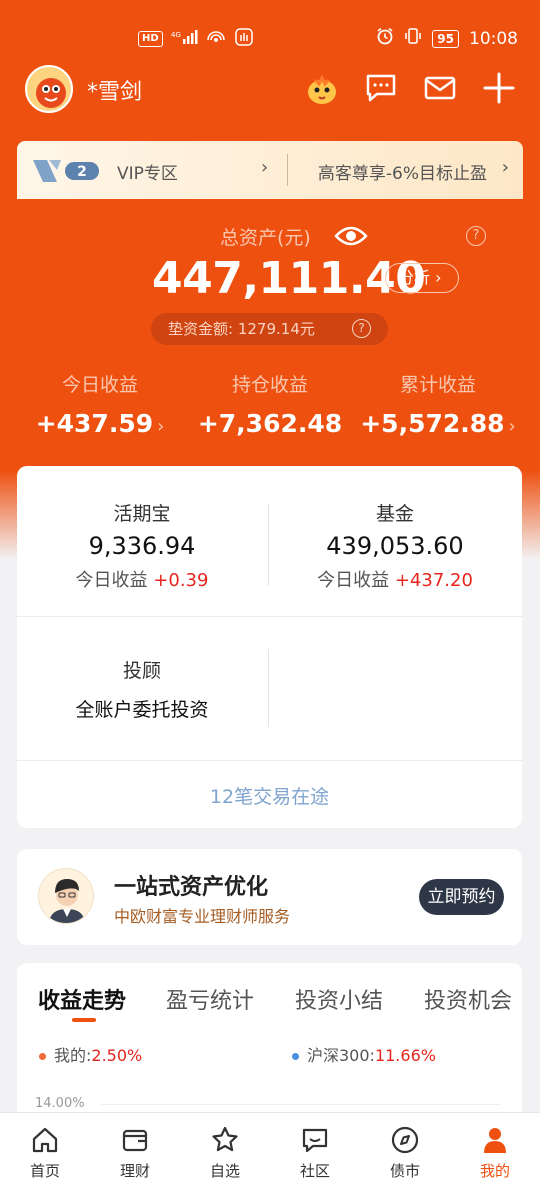  I want to click on hd-badge: HD, so click(150, 38).